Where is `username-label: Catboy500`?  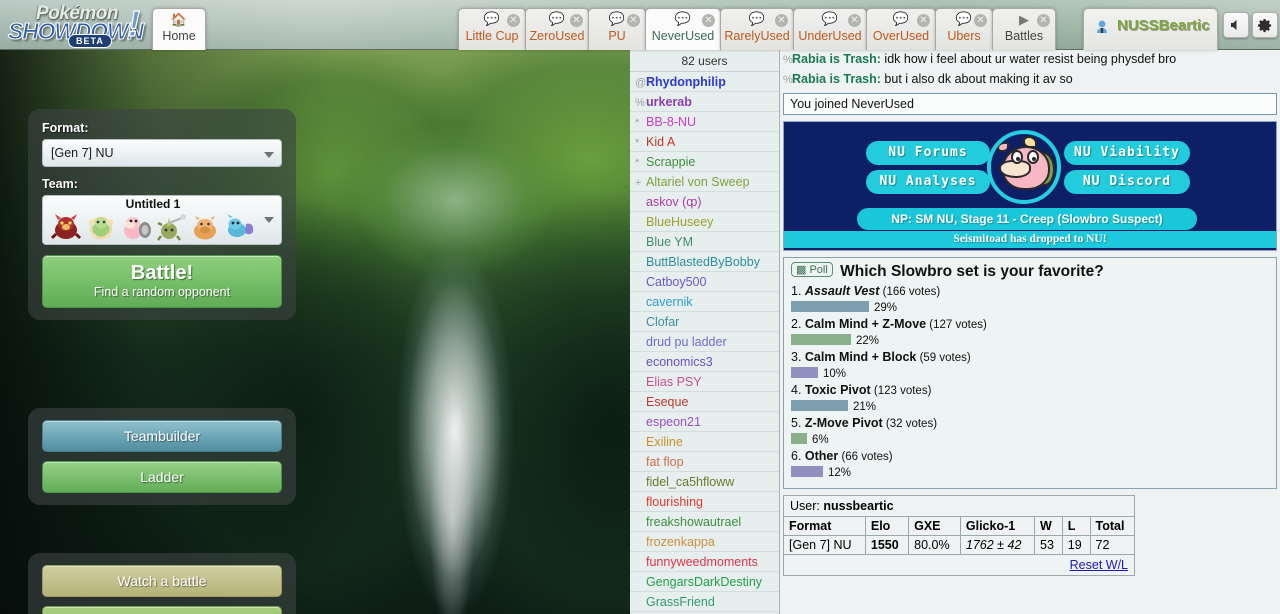
username-label: Catboy500 is located at coordinates (676, 282).